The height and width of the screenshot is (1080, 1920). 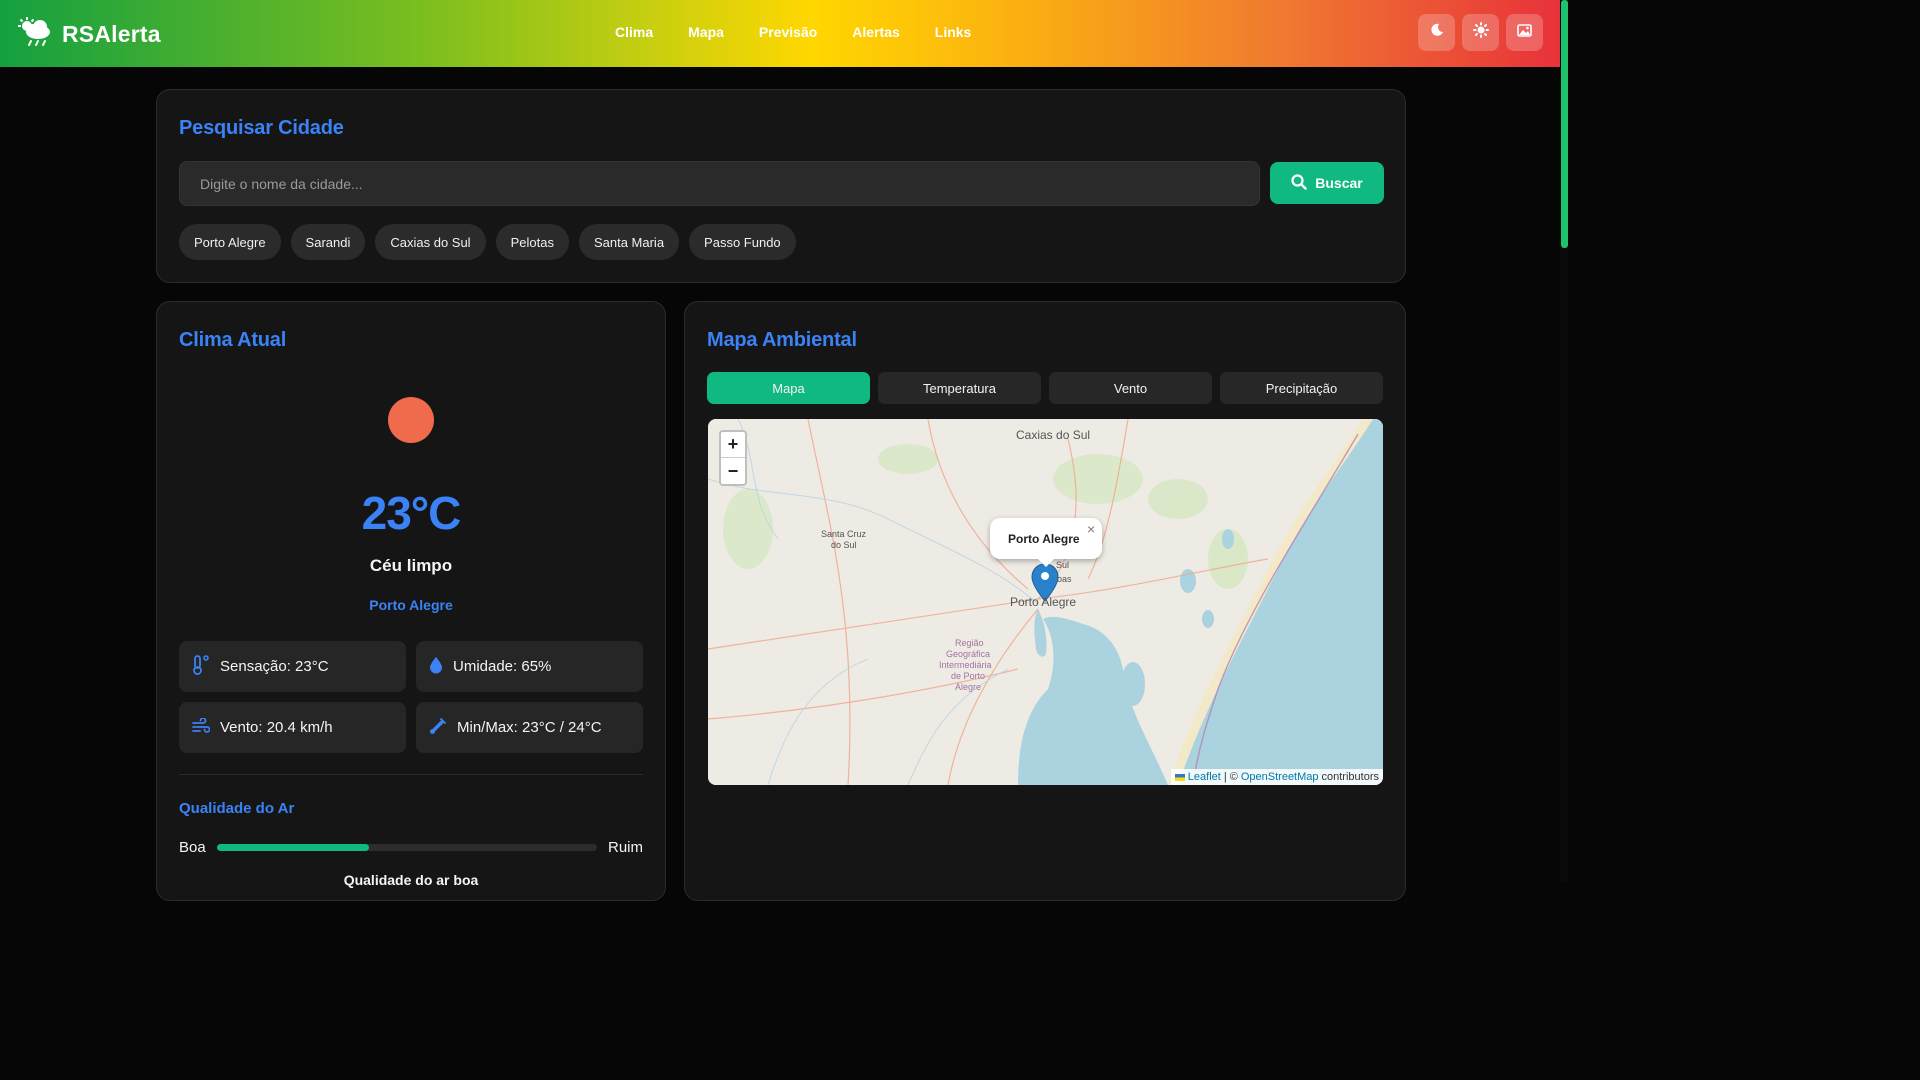 What do you see at coordinates (237, 808) in the screenshot?
I see `air-quality-title: Qualidade do Ar` at bounding box center [237, 808].